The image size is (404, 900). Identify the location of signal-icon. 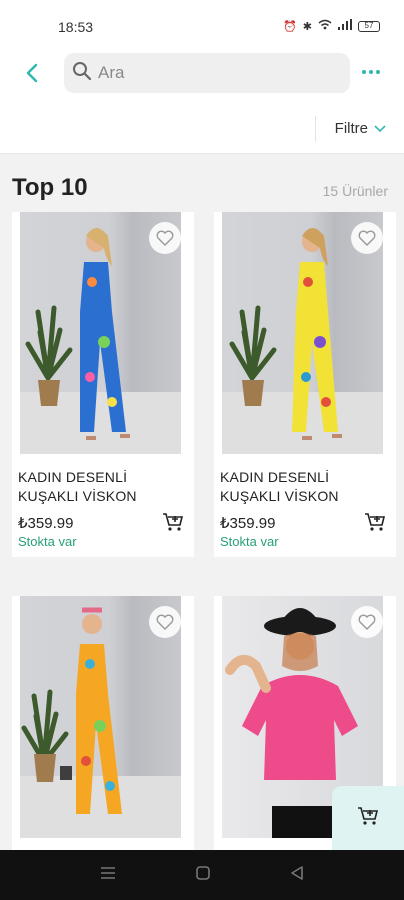
(345, 26).